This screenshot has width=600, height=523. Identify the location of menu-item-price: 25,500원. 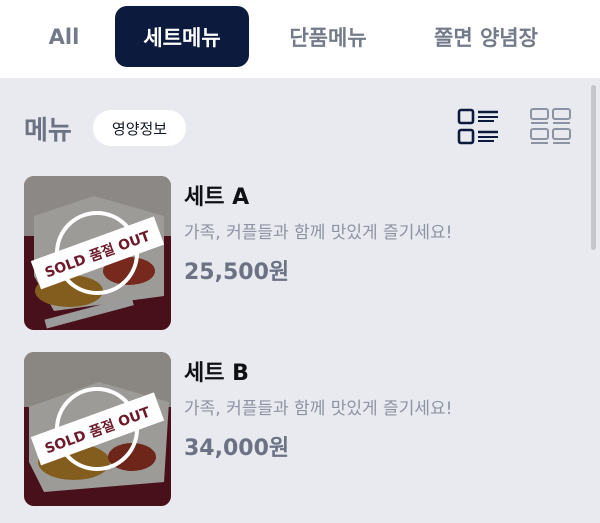
(237, 272).